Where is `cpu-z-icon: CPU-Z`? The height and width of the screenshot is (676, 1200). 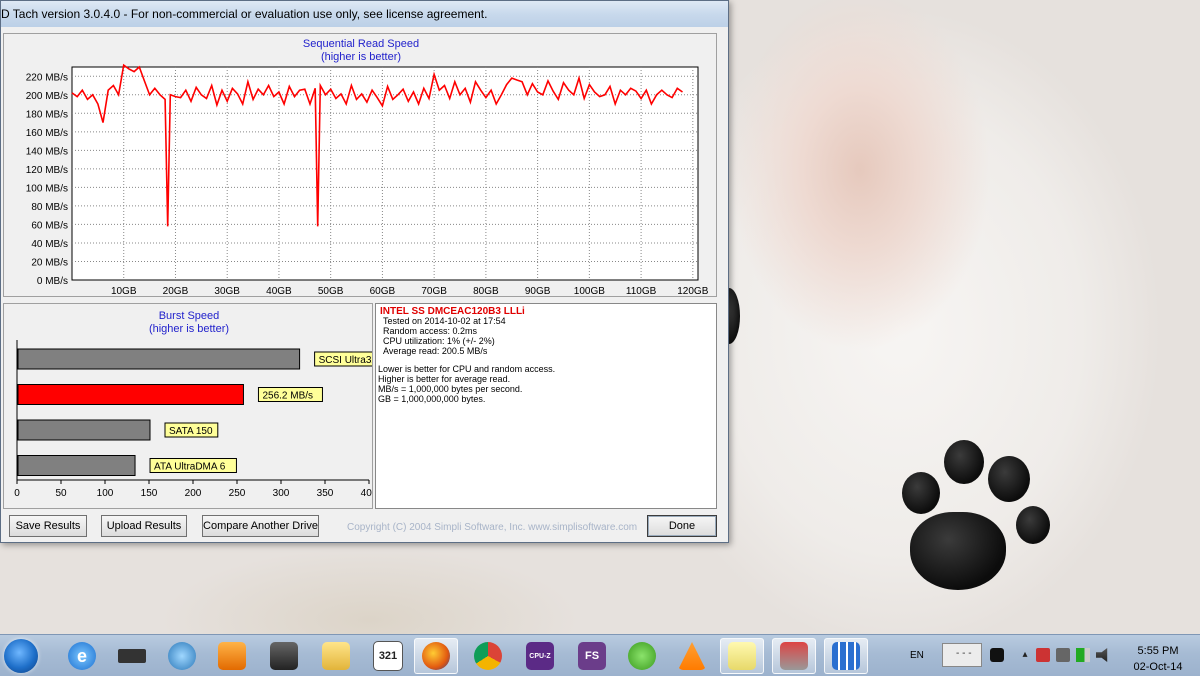 cpu-z-icon: CPU-Z is located at coordinates (540, 656).